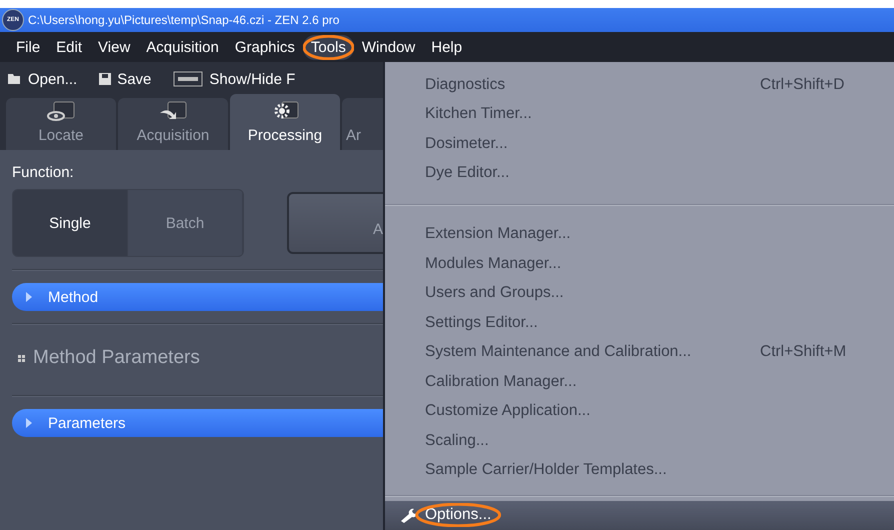  Describe the element at coordinates (408, 515) in the screenshot. I see `wrench-icon` at that location.